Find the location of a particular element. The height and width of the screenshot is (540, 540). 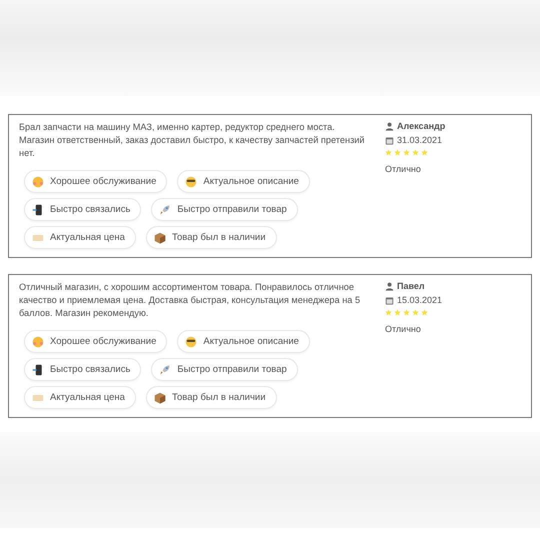

review-date: 15.03.2021 is located at coordinates (419, 300).